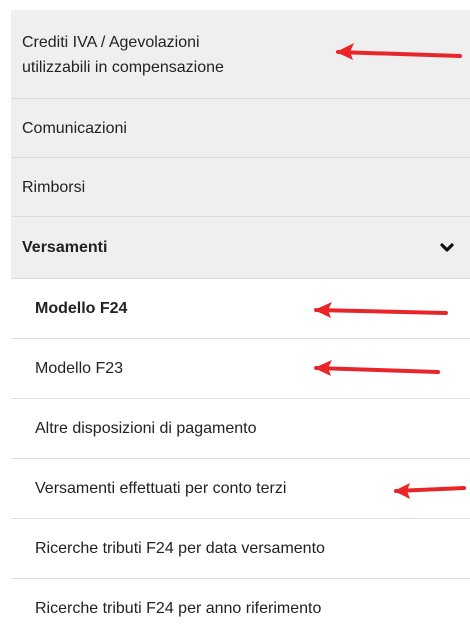 This screenshot has width=470, height=639. Describe the element at coordinates (447, 247) in the screenshot. I see `chevron-down-icon` at that location.